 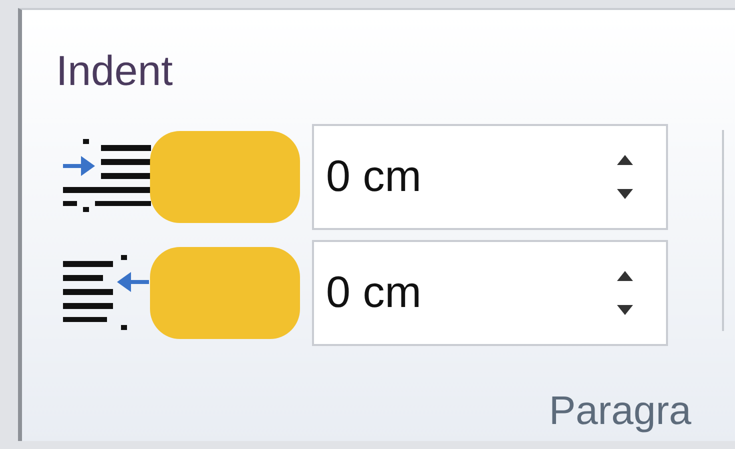 I want to click on group-label: Paragra, so click(x=620, y=411).